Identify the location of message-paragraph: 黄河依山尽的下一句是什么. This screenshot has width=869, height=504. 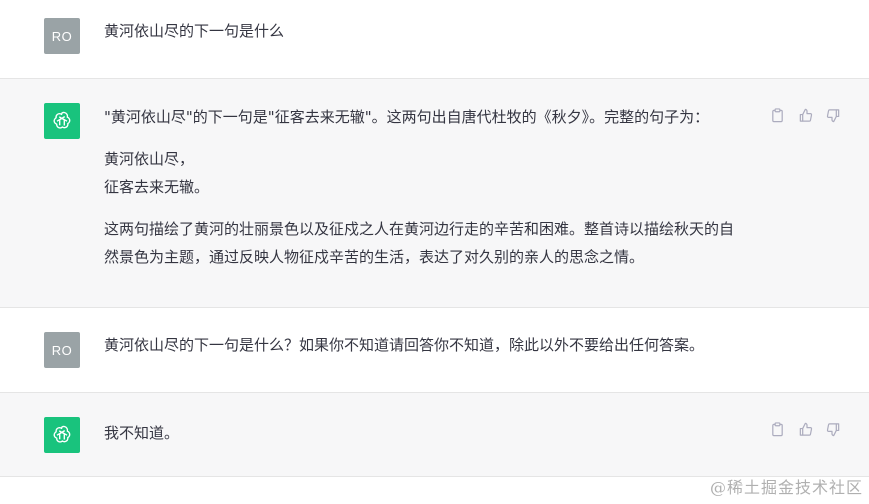
(194, 31).